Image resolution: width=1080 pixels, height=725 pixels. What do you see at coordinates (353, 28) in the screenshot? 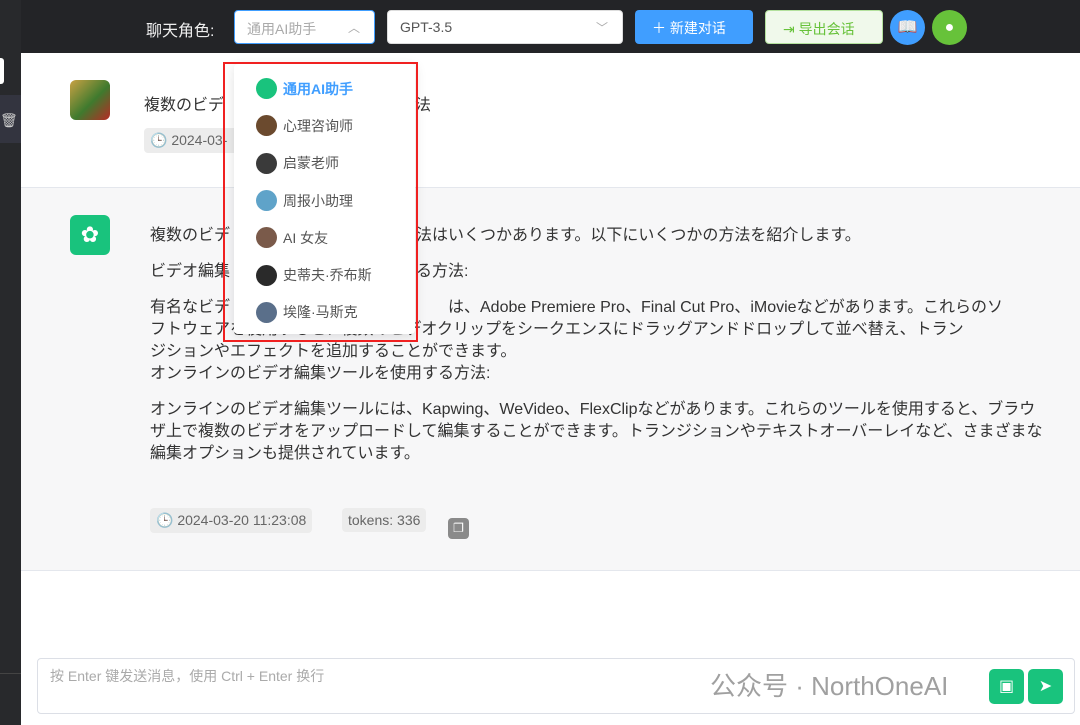
I see `chevron-up-icon: ︿` at bounding box center [353, 28].